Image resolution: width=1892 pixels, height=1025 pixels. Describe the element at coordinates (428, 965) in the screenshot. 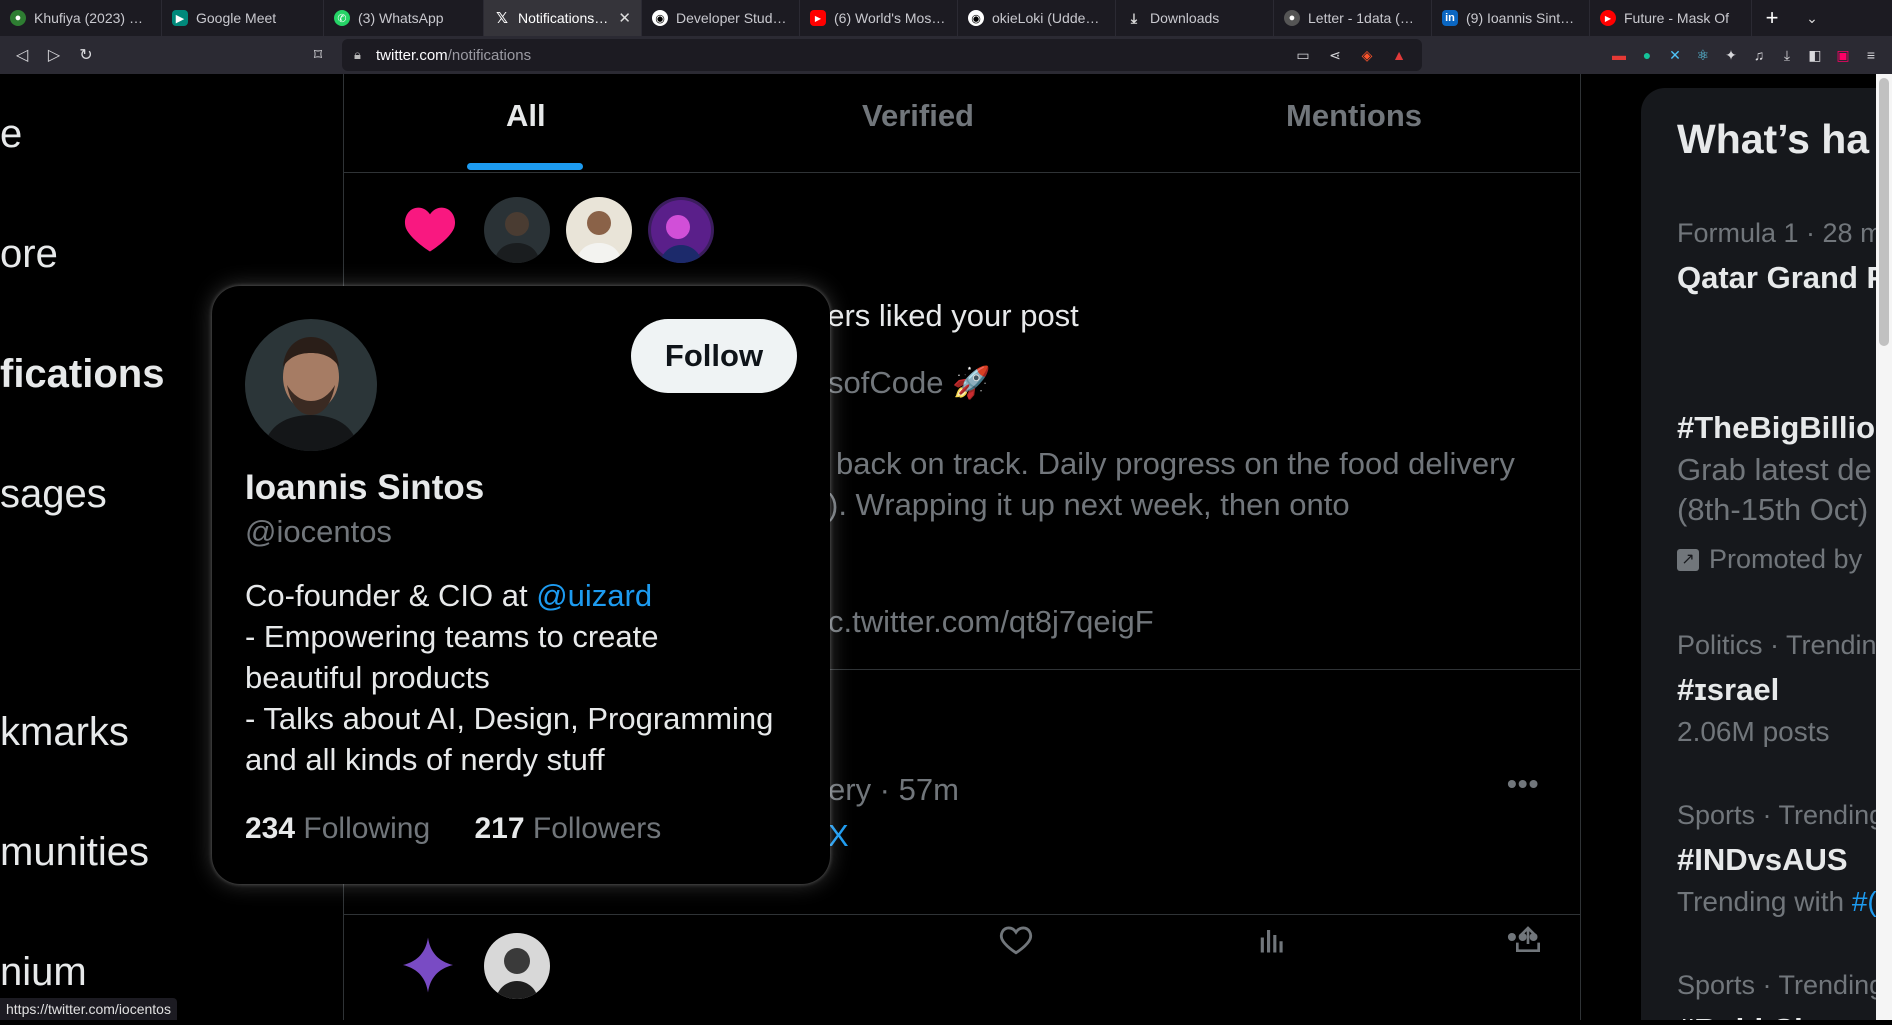

I see `sparkle-icon` at that location.